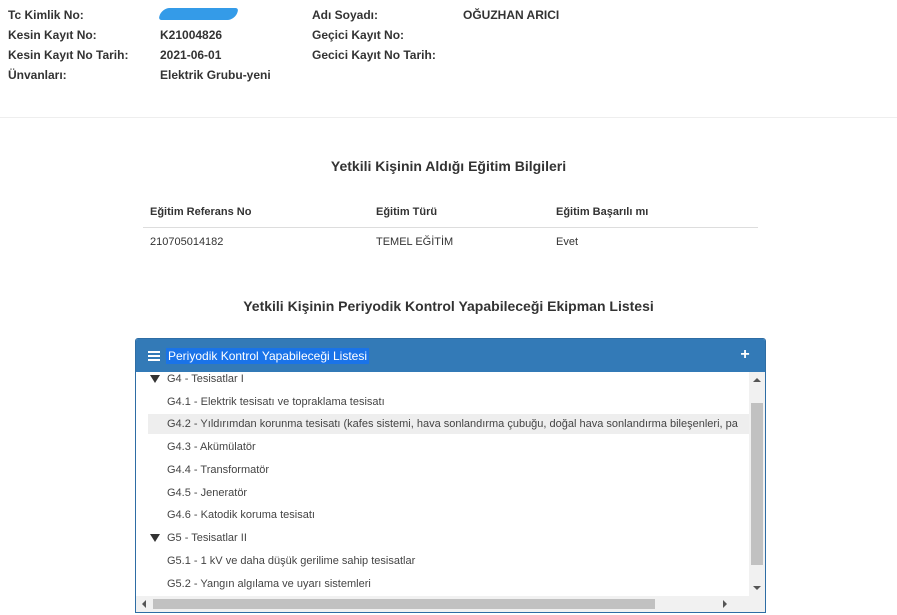  What do you see at coordinates (37, 75) in the screenshot?
I see `unvan-label: Ünvanları:` at bounding box center [37, 75].